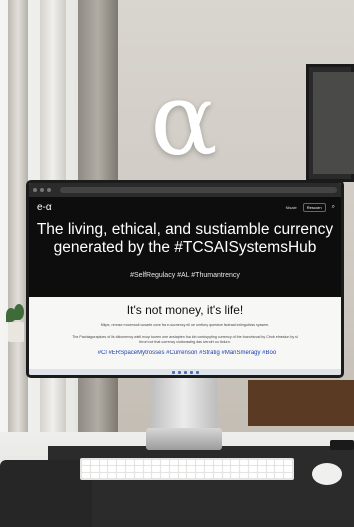 The height and width of the screenshot is (527, 354). What do you see at coordinates (185, 310) in the screenshot?
I see `subheading: It's not money, it's life!` at bounding box center [185, 310].